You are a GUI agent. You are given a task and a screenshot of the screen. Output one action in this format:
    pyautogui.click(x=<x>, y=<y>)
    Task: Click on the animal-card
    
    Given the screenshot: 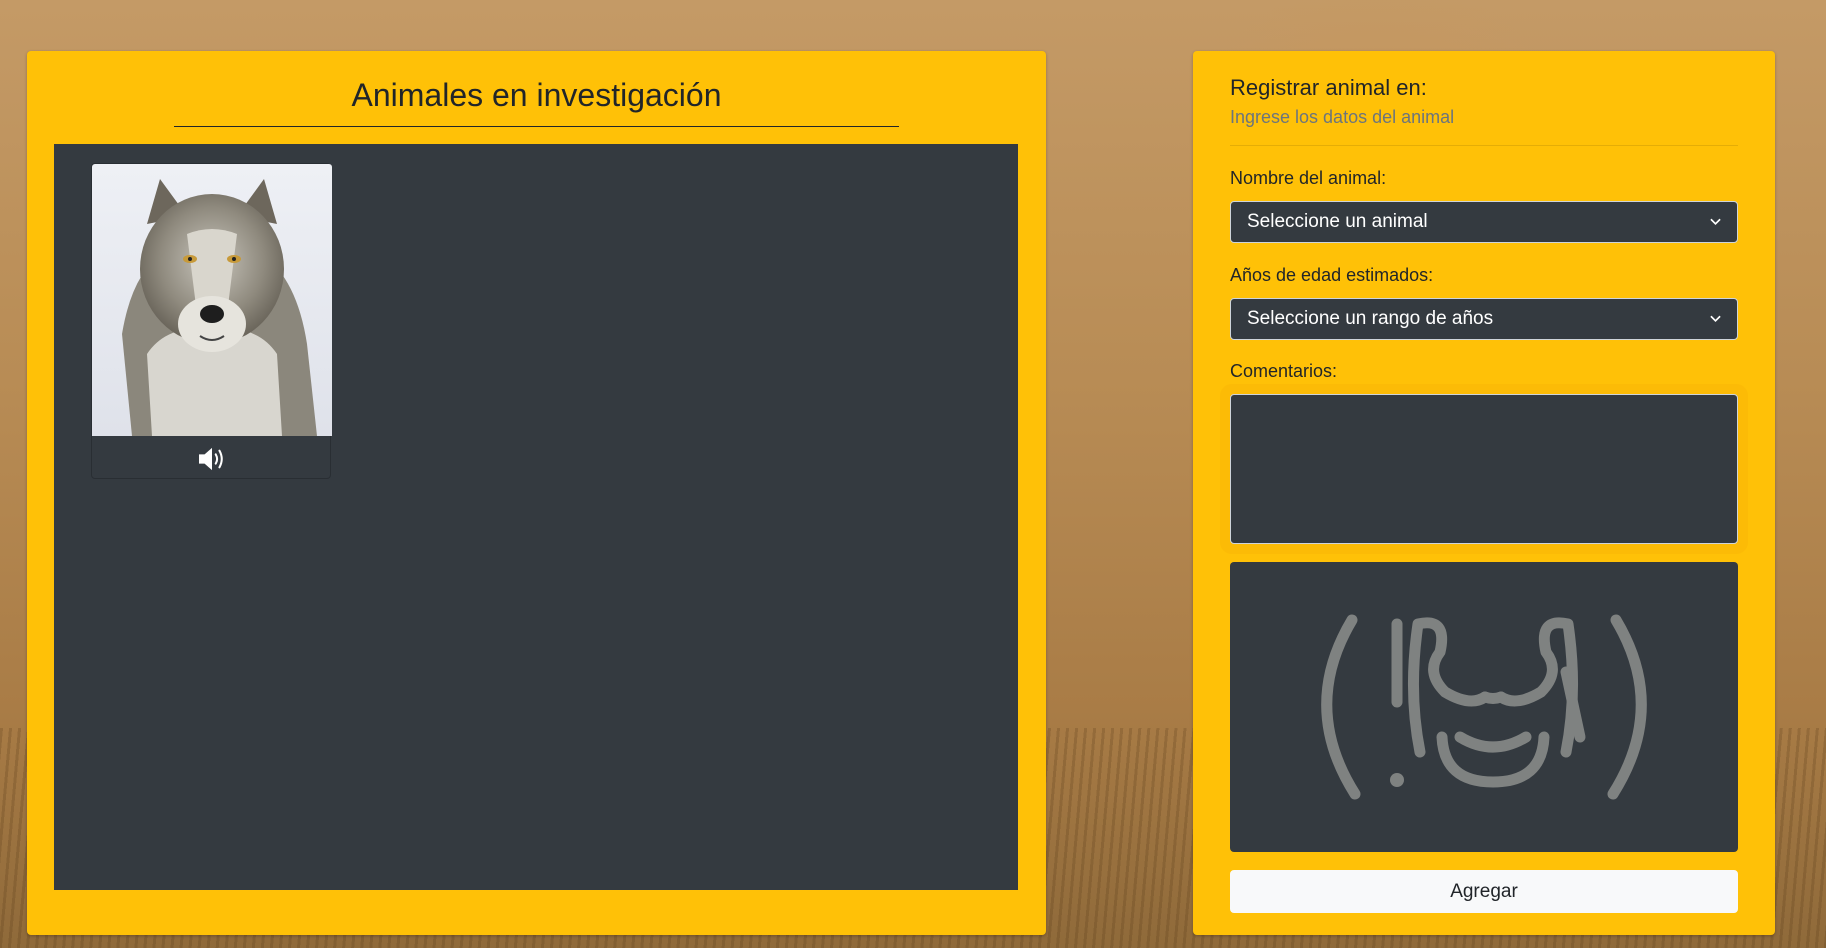 What is the action you would take?
    pyautogui.click(x=211, y=321)
    